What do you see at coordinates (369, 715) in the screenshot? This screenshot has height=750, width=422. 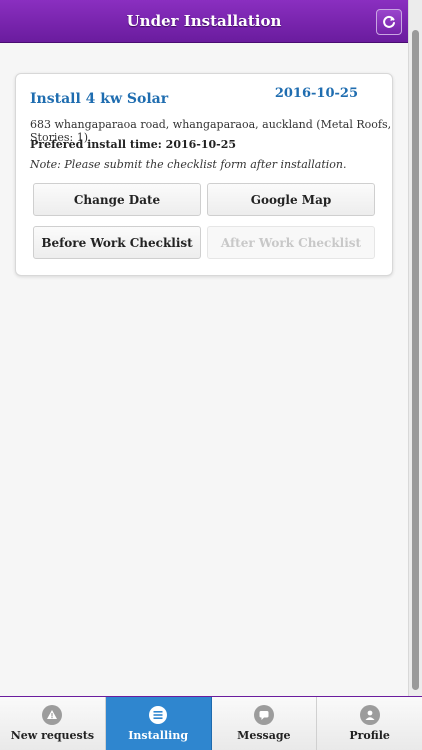 I see `user-icon` at bounding box center [369, 715].